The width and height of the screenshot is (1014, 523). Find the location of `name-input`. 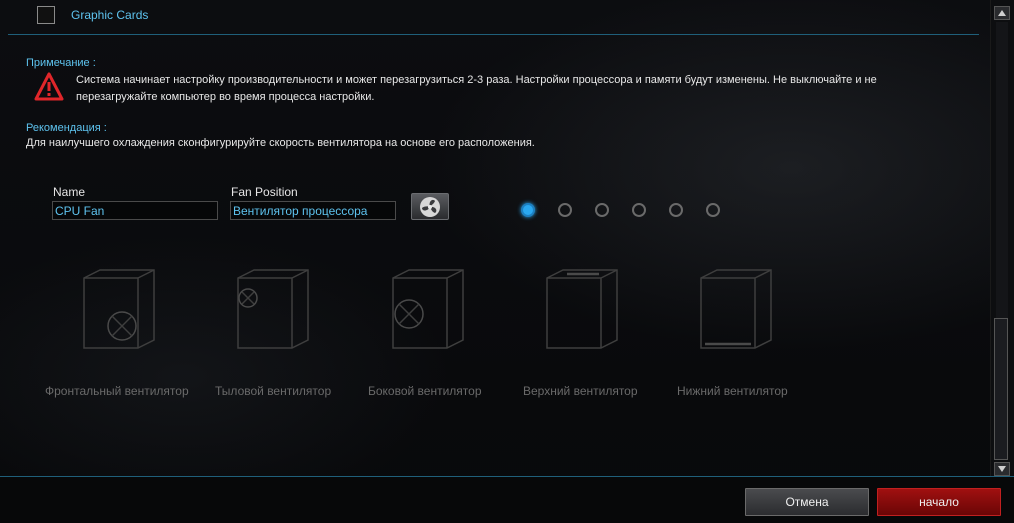

name-input is located at coordinates (135, 210).